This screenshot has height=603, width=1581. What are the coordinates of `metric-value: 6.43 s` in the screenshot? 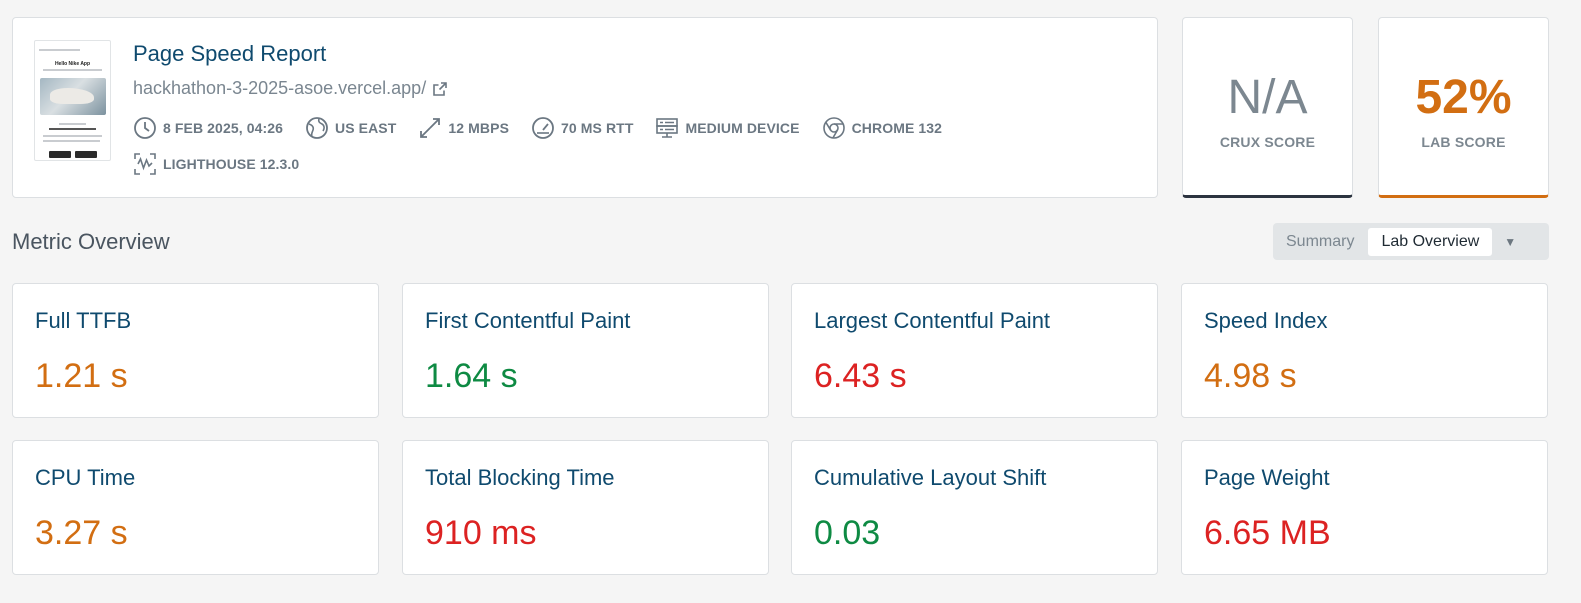 It's located at (860, 376).